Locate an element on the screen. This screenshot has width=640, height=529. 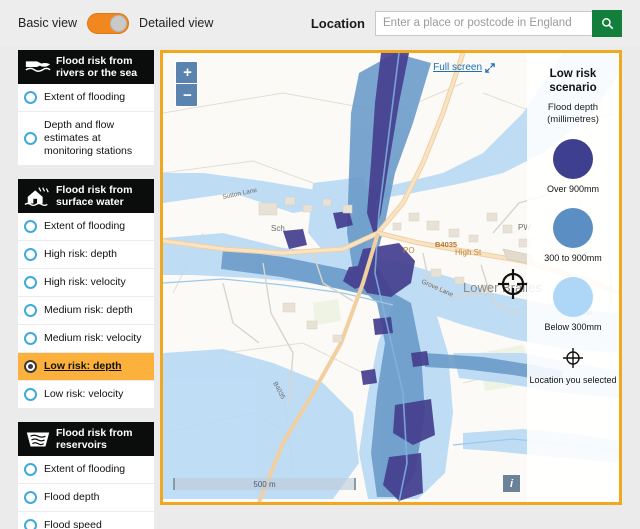
view-mode-toggle-group: Basic view Detailed view is located at coordinates (116, 23).